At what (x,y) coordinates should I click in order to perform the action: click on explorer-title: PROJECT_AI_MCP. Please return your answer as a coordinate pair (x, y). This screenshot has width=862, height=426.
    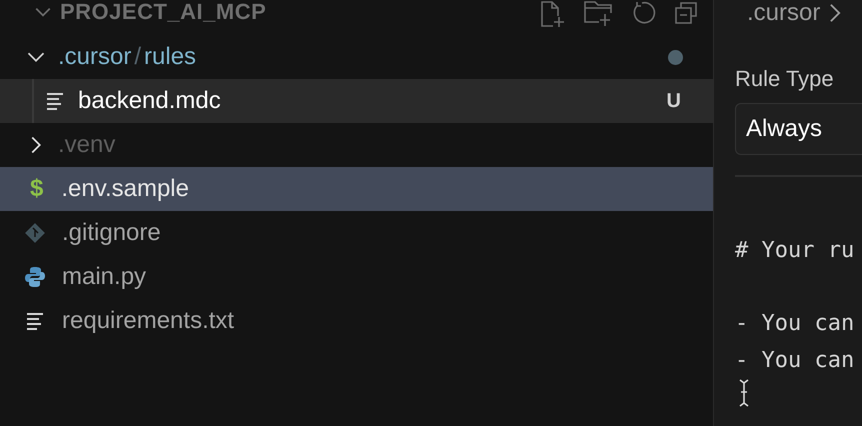
    Looking at the image, I should click on (163, 12).